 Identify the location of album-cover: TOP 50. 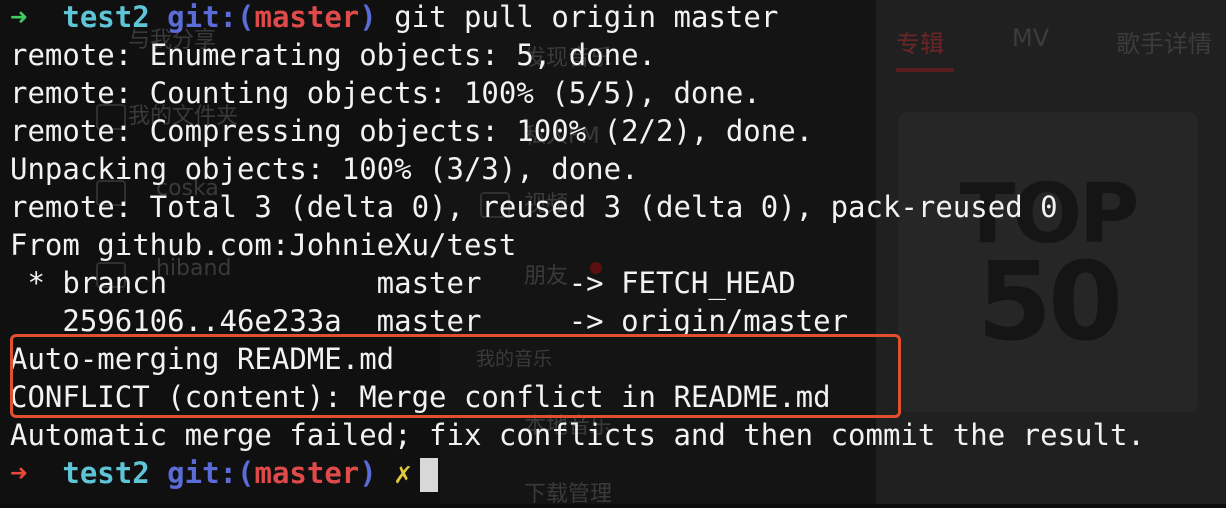
(1048, 262).